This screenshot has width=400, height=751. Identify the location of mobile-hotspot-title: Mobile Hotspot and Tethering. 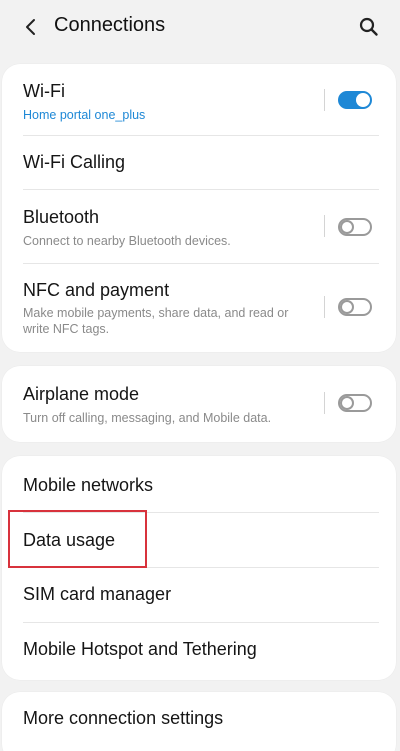
(140, 649).